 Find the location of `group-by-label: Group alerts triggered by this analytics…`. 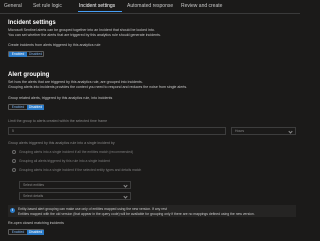

group-by-label: Group alerts triggered by this analytics… is located at coordinates (61, 143).